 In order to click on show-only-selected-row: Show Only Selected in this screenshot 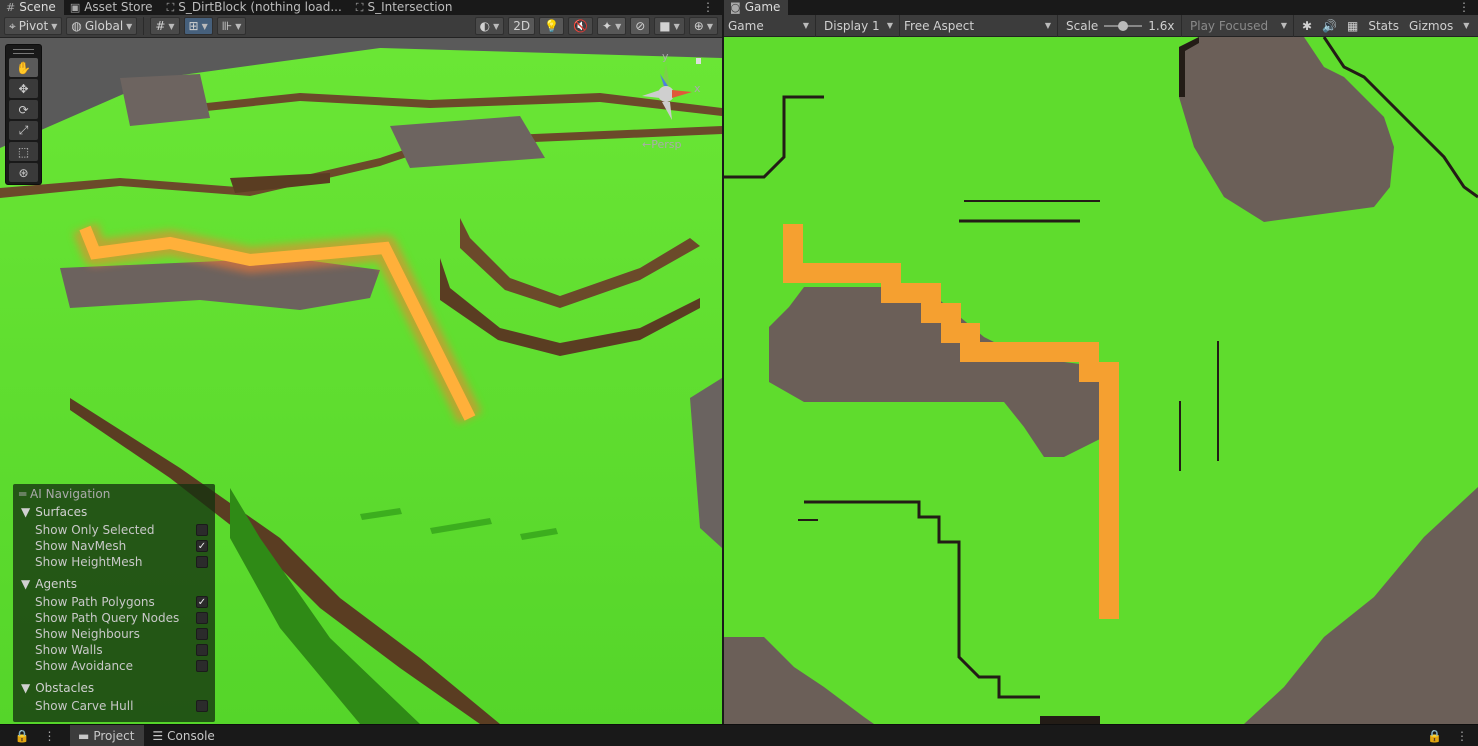, I will do `click(114, 530)`.